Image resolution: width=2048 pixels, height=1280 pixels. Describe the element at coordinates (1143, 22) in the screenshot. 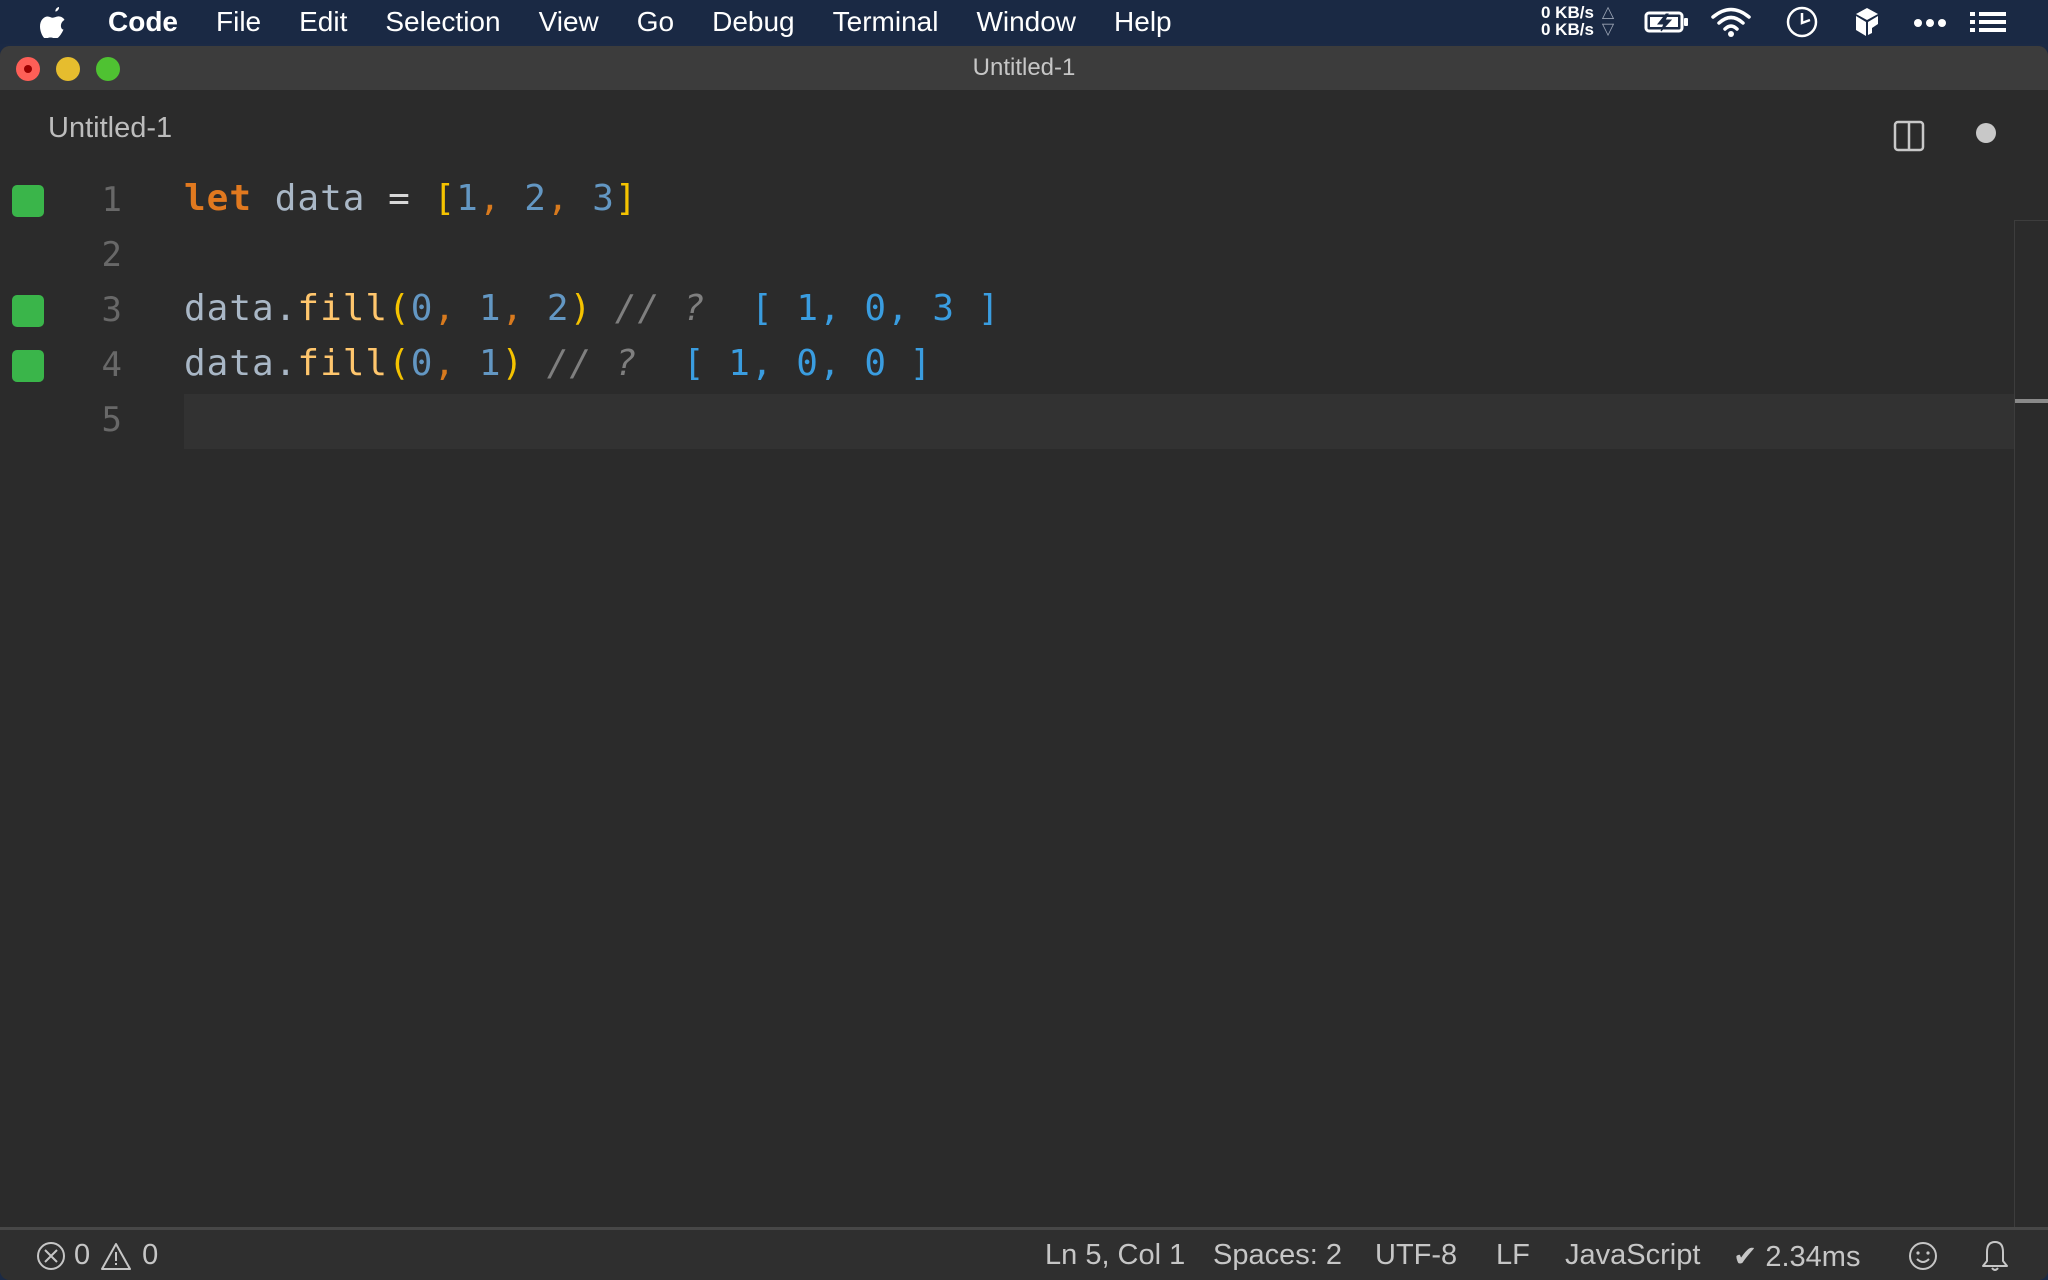

I see `menu-help: Help` at that location.